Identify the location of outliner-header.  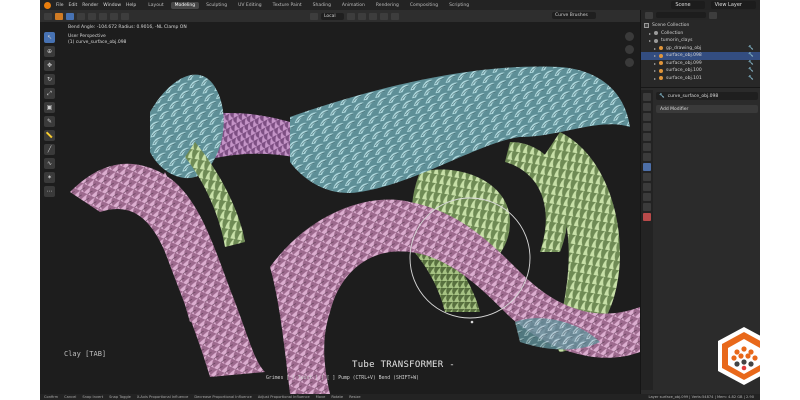
(700, 15).